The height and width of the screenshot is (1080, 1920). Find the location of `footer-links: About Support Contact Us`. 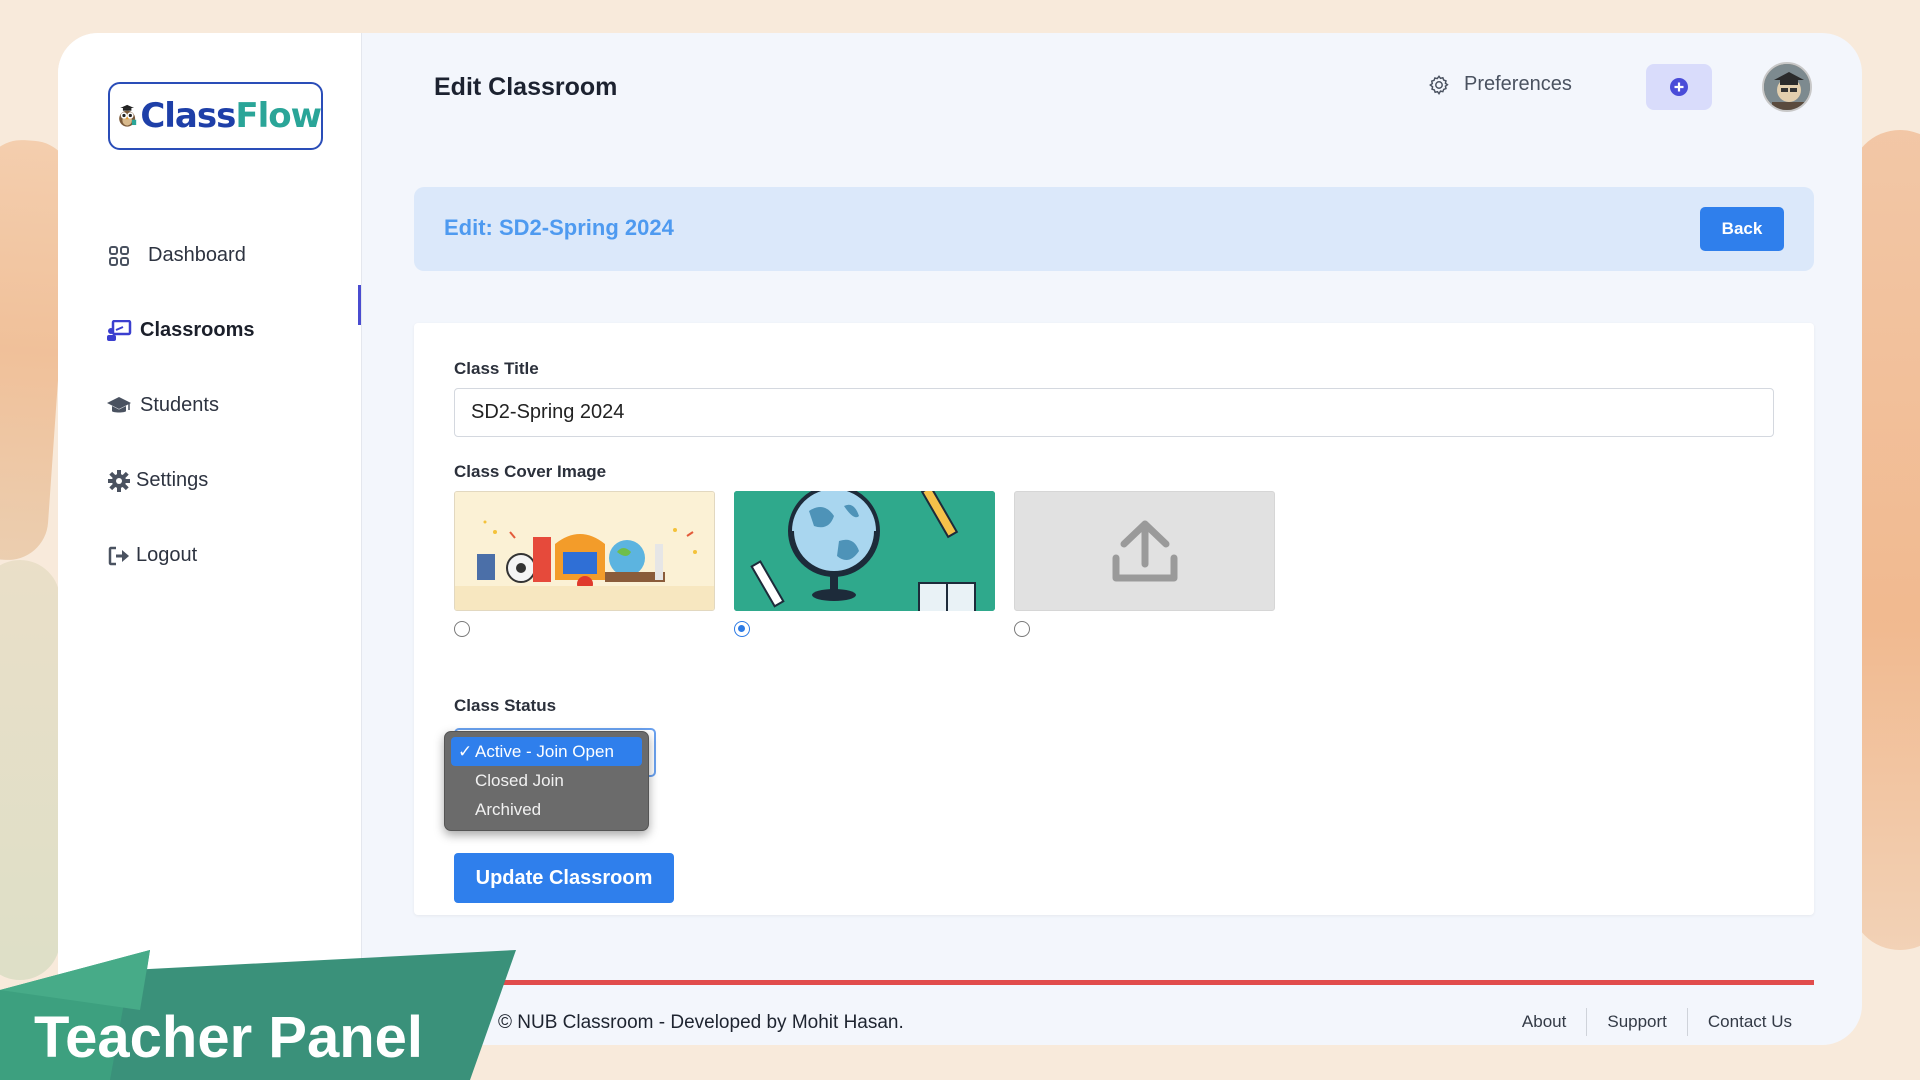

footer-links: About Support Contact Us is located at coordinates (1657, 1022).